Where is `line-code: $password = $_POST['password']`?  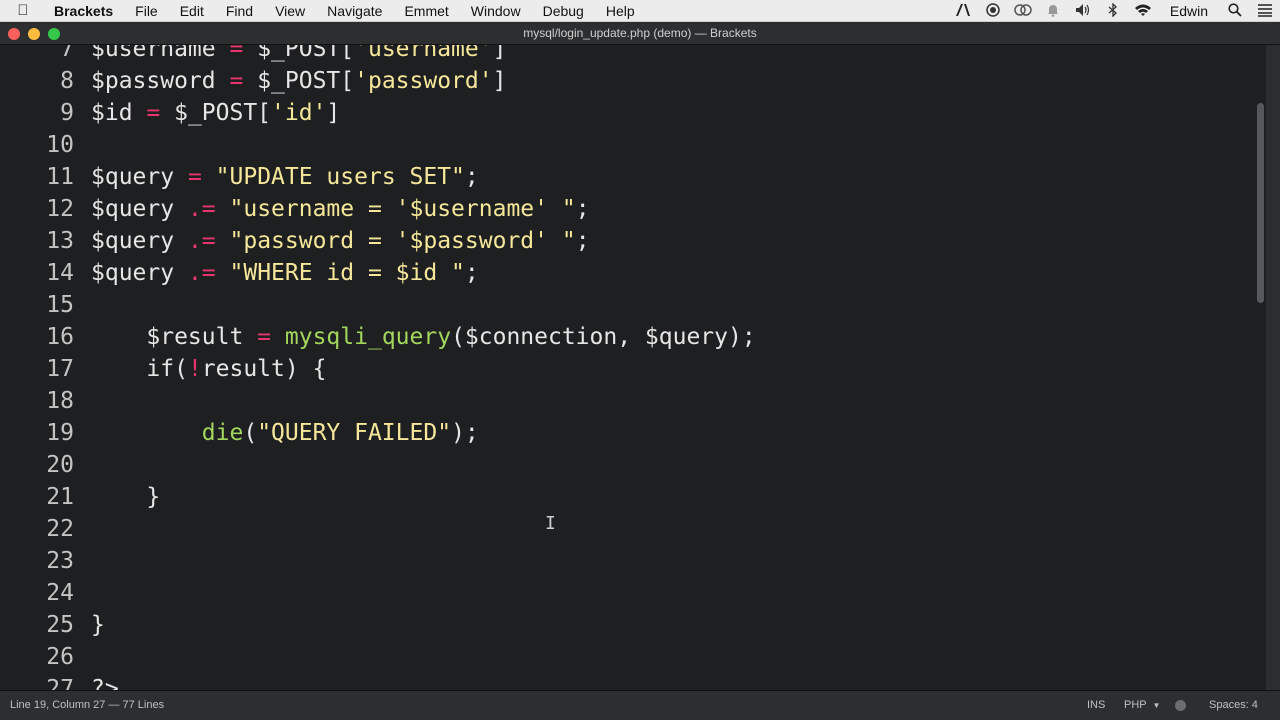
line-code: $password = $_POST['password'] is located at coordinates (299, 81).